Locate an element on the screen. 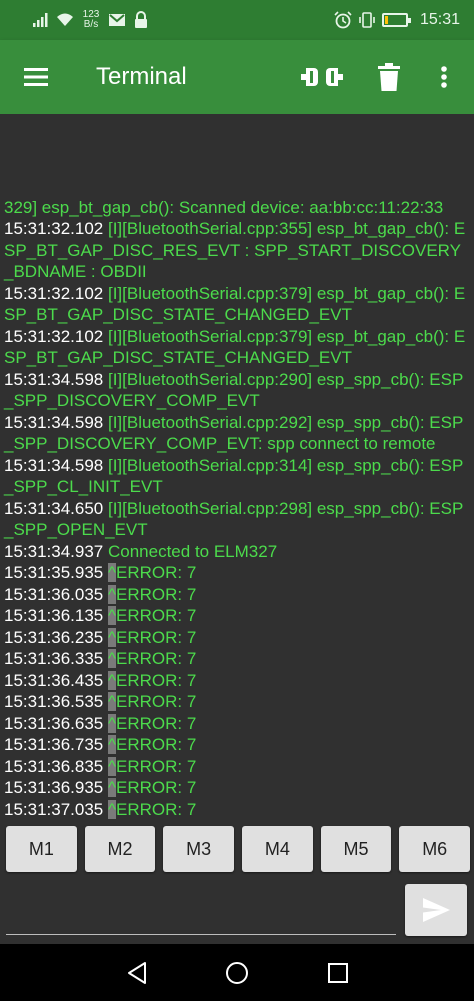  terminal-line: 15:31:34.937 Connected to ELM327 is located at coordinates (237, 552).